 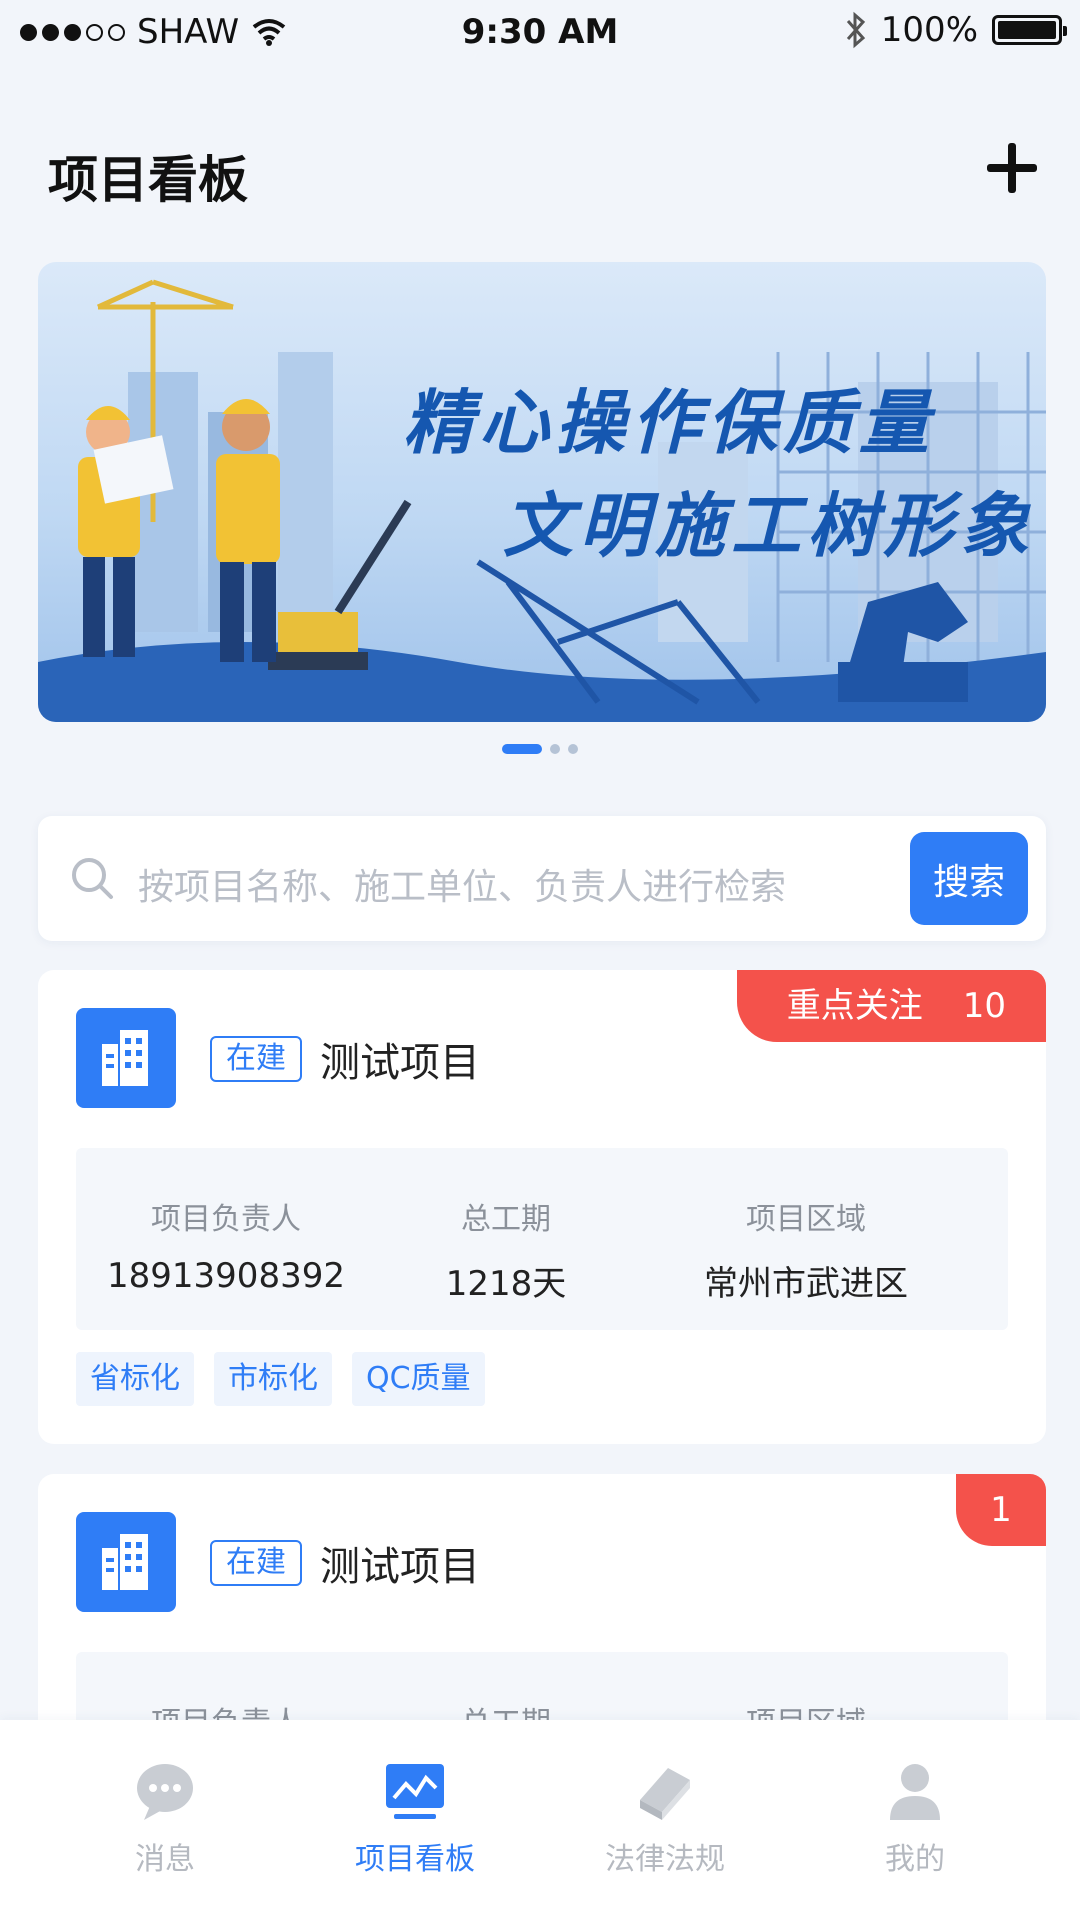 I want to click on status-bar: SHAW 9:30 AM 100%, so click(x=540, y=33).